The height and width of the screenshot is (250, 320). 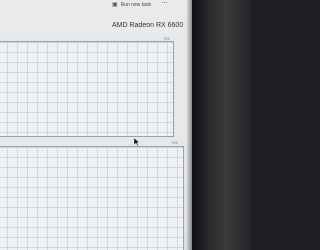 I want to click on run-new-task-button: ▣ Run new task, so click(x=131, y=5).